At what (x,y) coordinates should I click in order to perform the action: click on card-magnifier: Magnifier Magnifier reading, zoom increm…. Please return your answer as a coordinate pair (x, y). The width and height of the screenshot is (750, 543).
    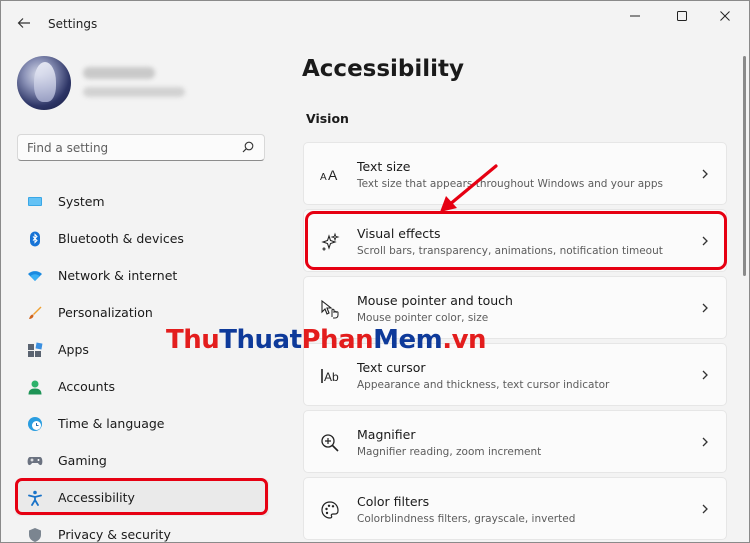
    Looking at the image, I should click on (515, 441).